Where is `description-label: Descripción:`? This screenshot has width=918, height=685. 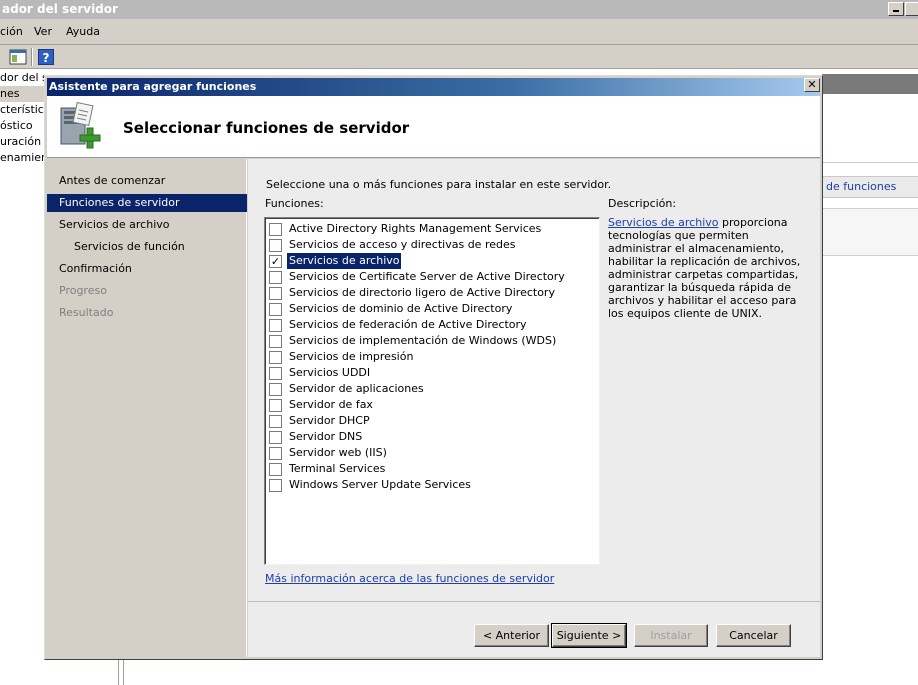 description-label: Descripción: is located at coordinates (642, 203).